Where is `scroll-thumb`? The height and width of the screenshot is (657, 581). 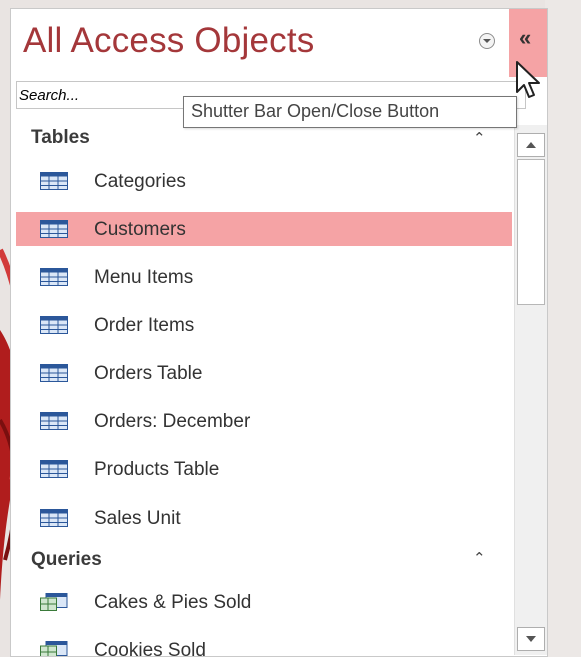
scroll-thumb is located at coordinates (531, 232).